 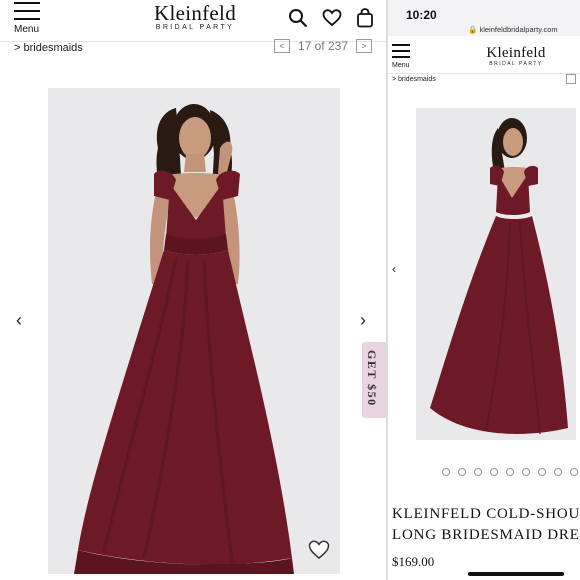 I want to click on site-header: Menu Kleinfeld BRIDAL PARTY, so click(x=193, y=21).